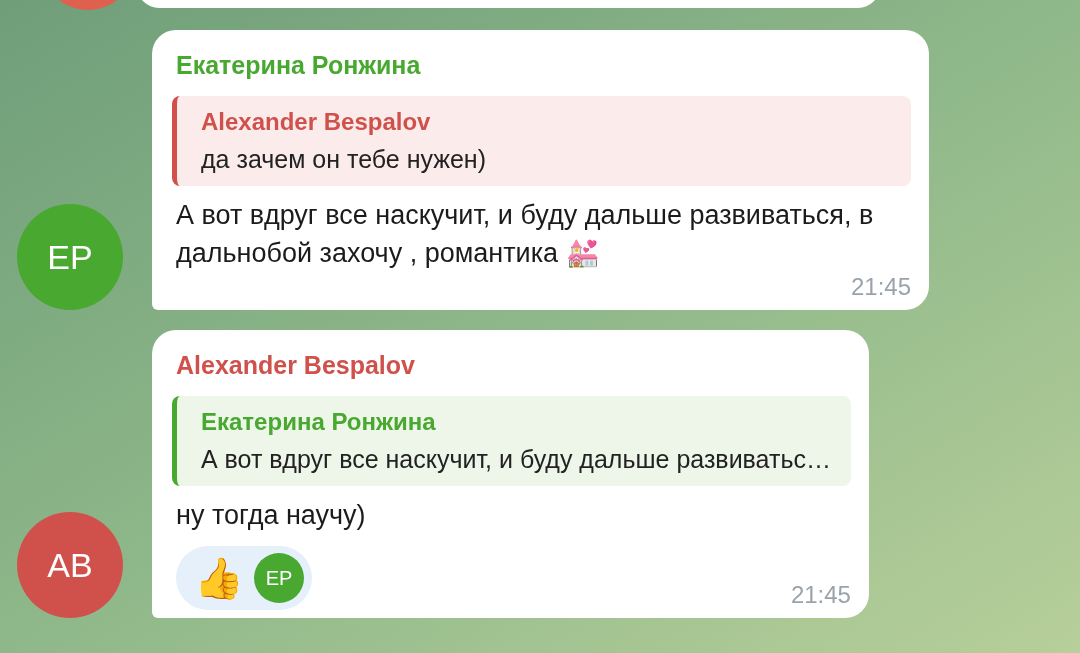  What do you see at coordinates (316, 122) in the screenshot?
I see `quoted-sender: Alexander Bespalov` at bounding box center [316, 122].